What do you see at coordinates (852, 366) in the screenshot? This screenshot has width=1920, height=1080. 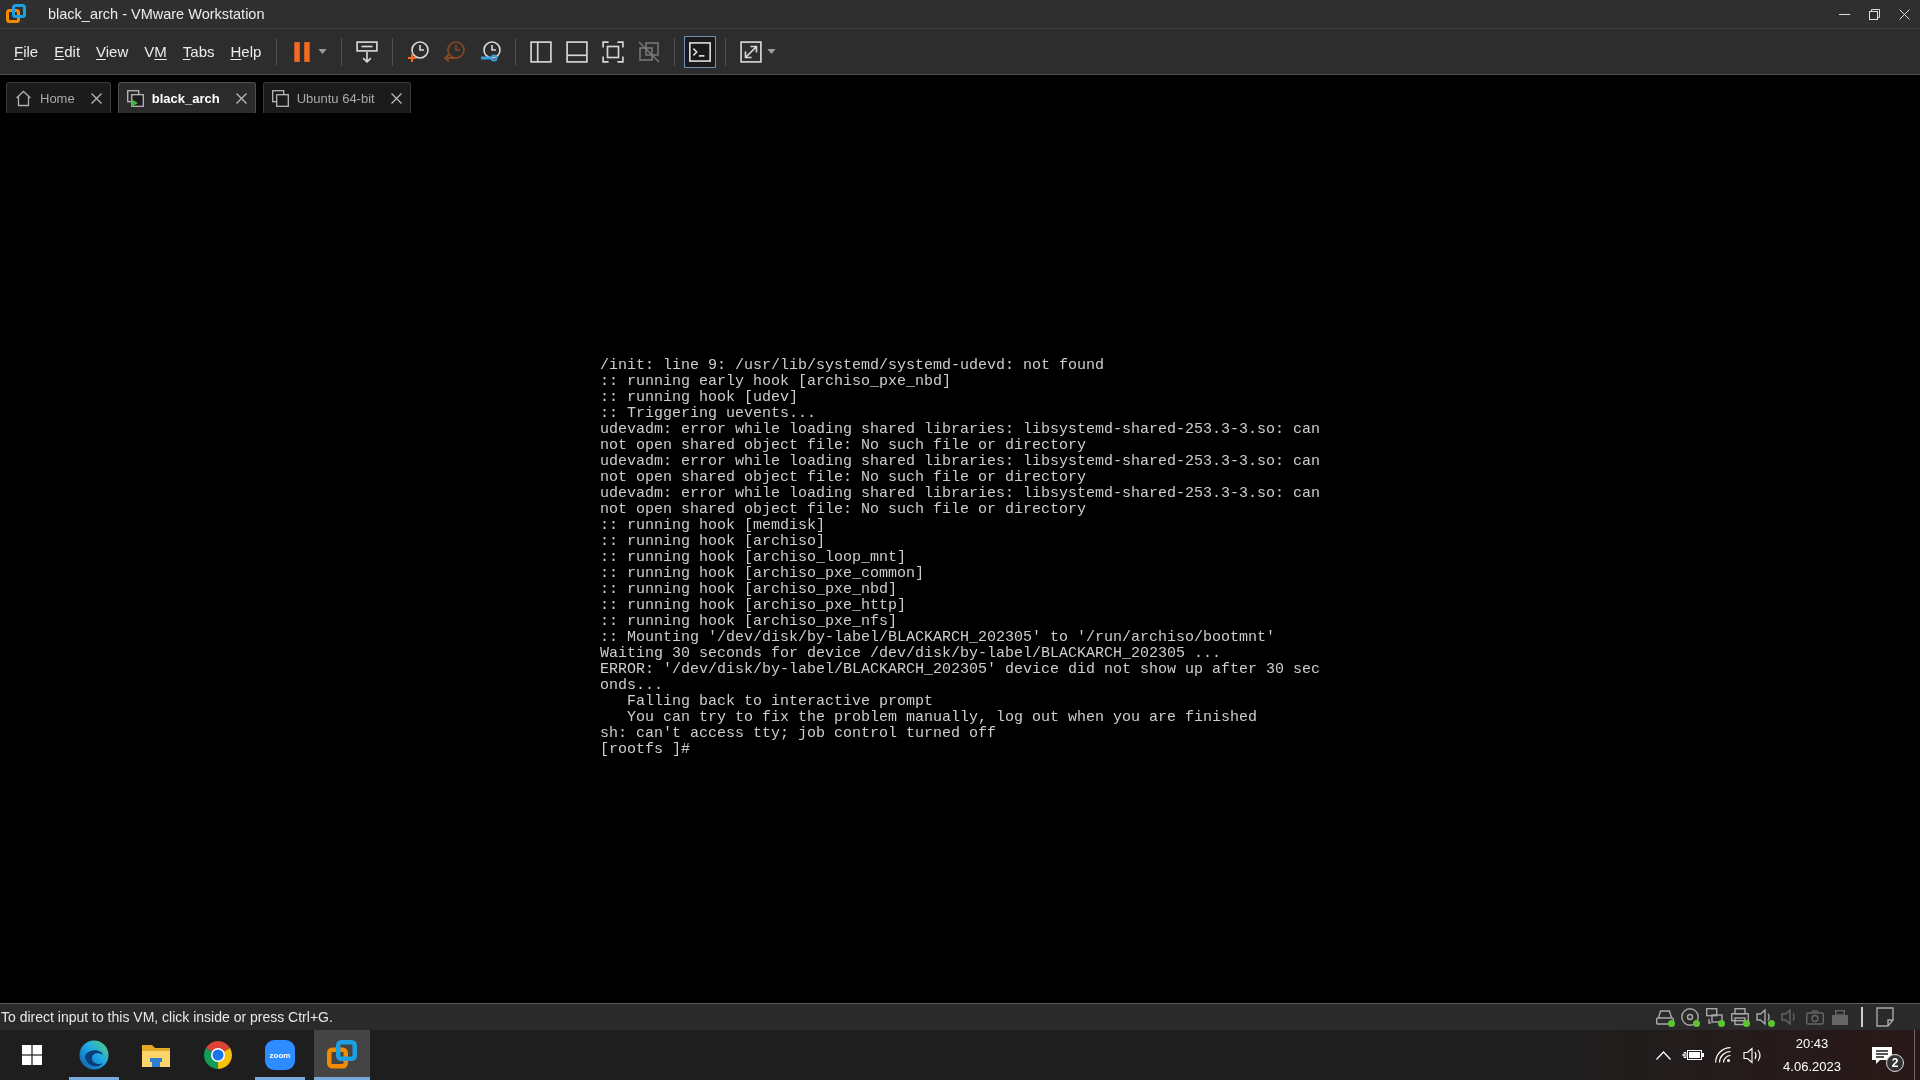 I see `console-line: /init: line 9: /usr/lib/systemd/systemd-udevd: not found` at bounding box center [852, 366].